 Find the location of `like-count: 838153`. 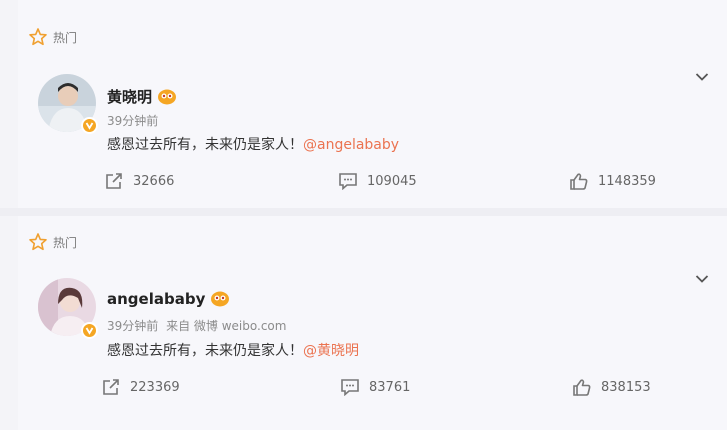

like-count: 838153 is located at coordinates (626, 387).